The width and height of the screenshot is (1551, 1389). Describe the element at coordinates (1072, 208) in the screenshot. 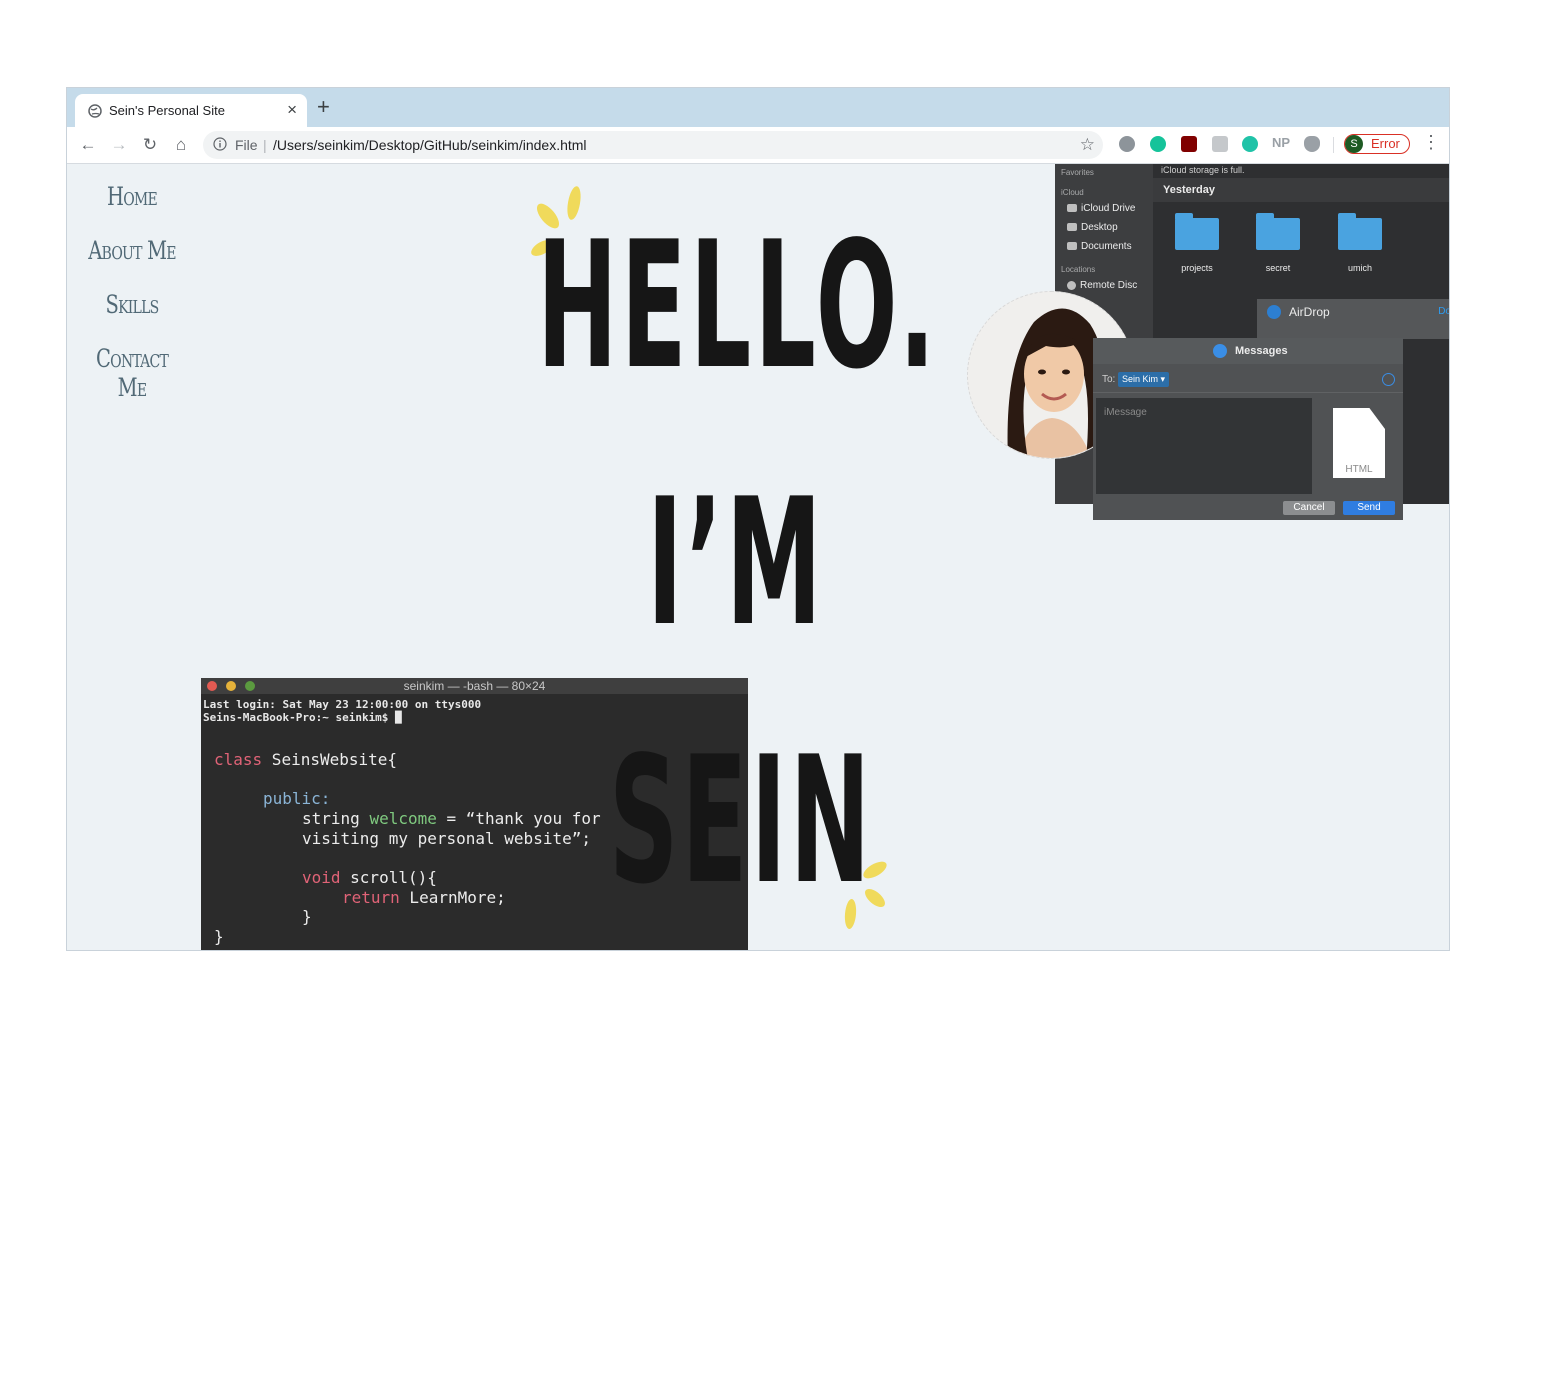

I see `cloud-icon` at that location.